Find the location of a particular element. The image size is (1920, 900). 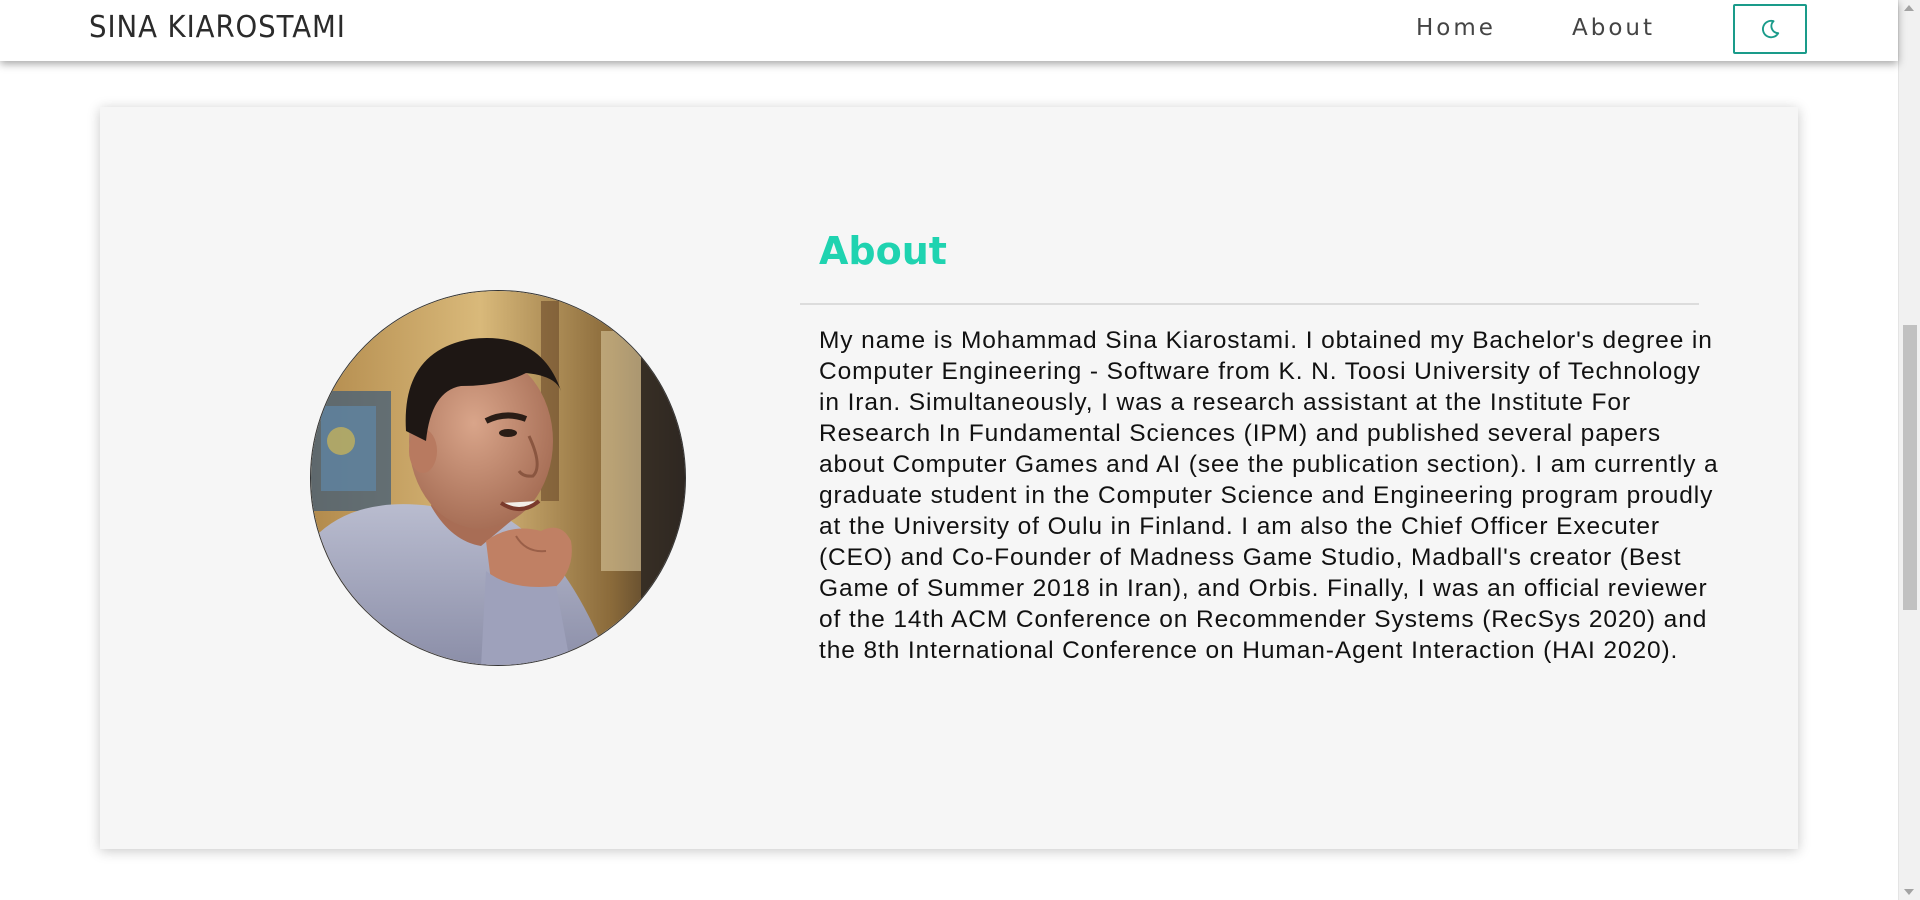

page-scrollbar is located at coordinates (1909, 450).